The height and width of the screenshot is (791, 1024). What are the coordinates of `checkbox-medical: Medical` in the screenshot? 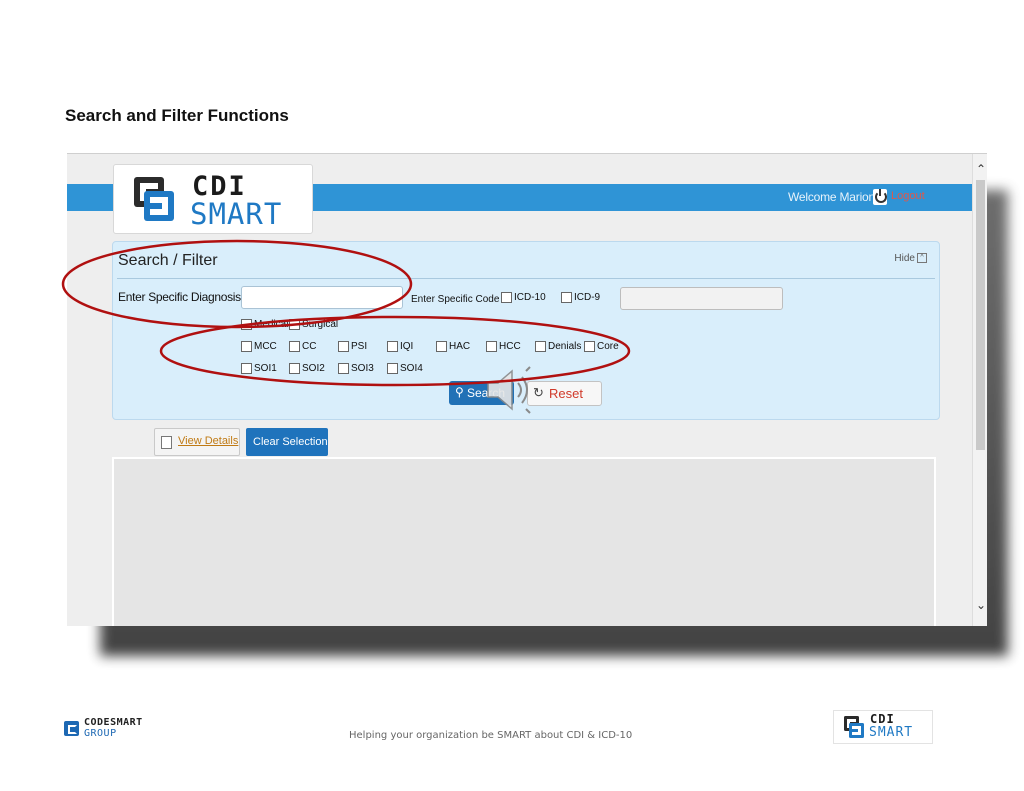 It's located at (264, 324).